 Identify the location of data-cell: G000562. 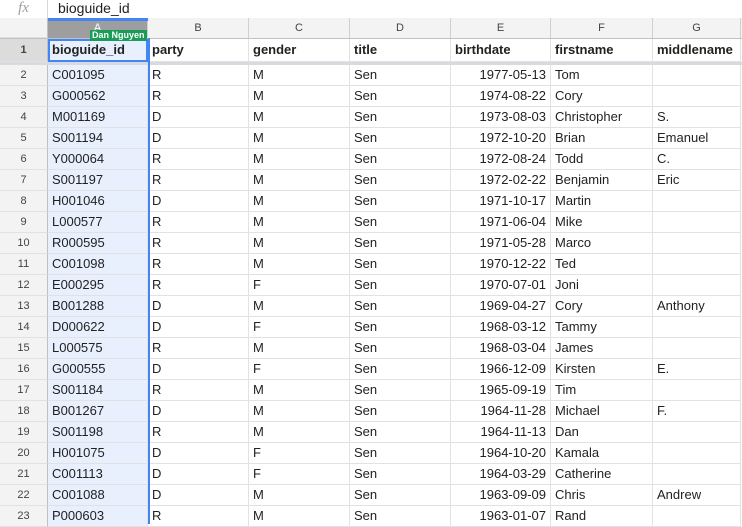
(98, 96).